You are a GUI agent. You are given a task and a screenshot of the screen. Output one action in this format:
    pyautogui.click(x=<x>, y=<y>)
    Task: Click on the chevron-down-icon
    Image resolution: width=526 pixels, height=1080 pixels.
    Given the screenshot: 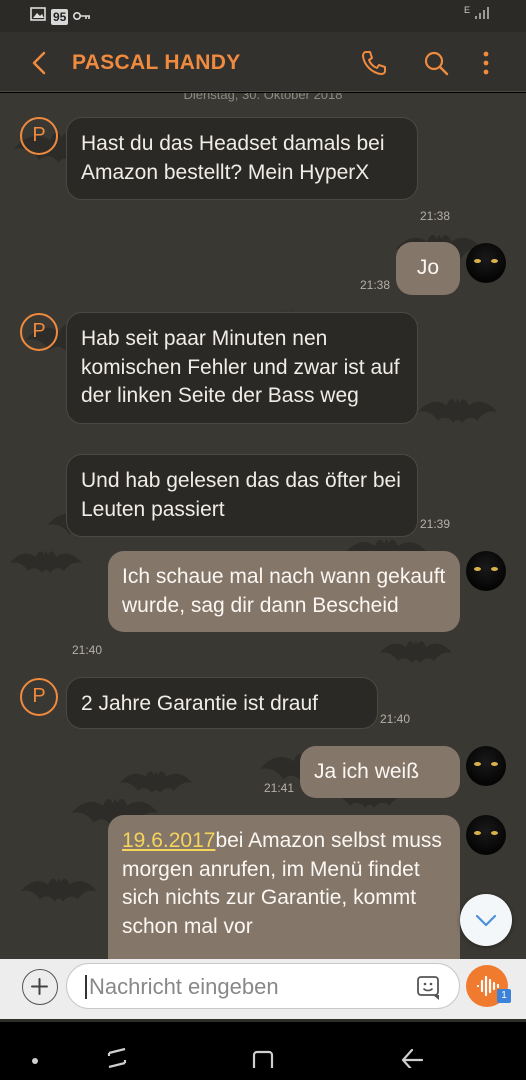 What is the action you would take?
    pyautogui.click(x=486, y=920)
    